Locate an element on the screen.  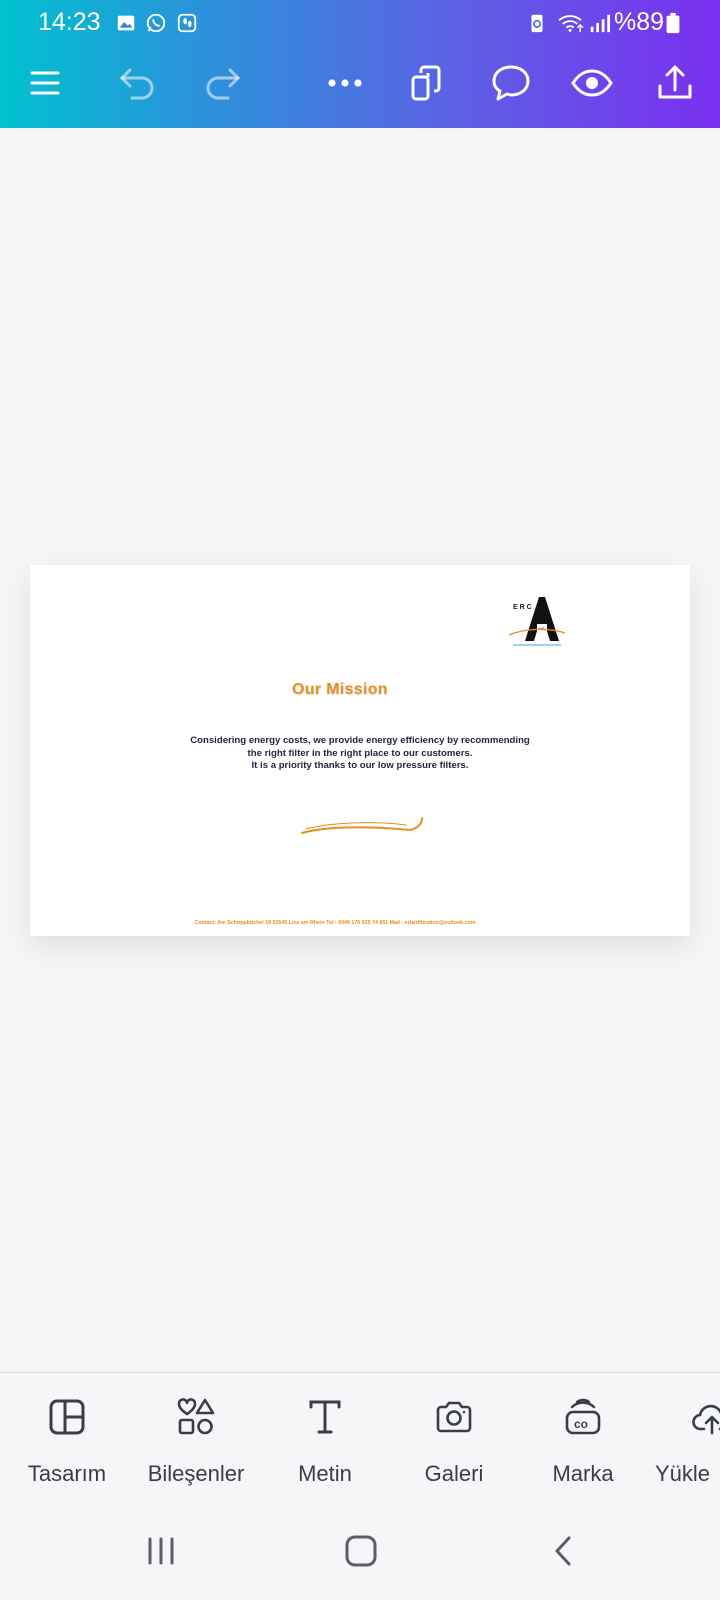
layout-icon is located at coordinates (67, 1417).